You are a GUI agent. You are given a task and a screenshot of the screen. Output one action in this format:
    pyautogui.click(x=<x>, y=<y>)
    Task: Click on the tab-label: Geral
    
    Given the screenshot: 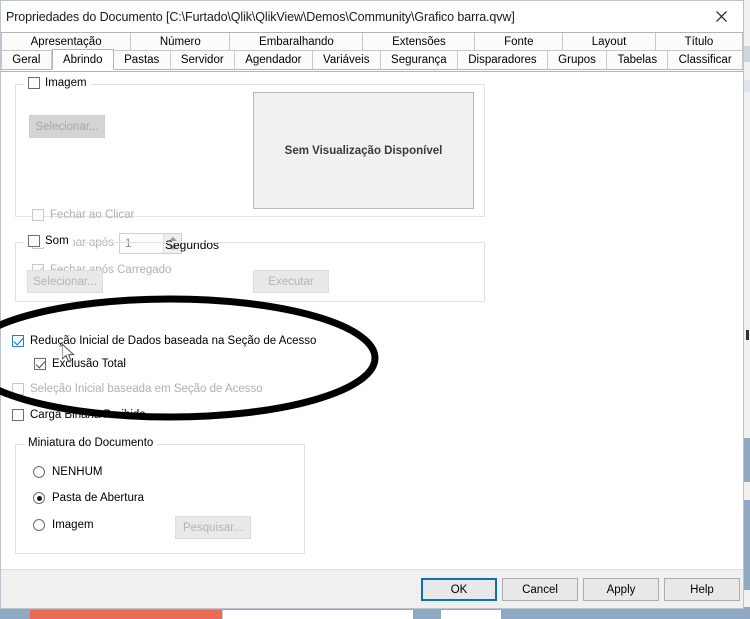 What is the action you would take?
    pyautogui.click(x=26, y=60)
    